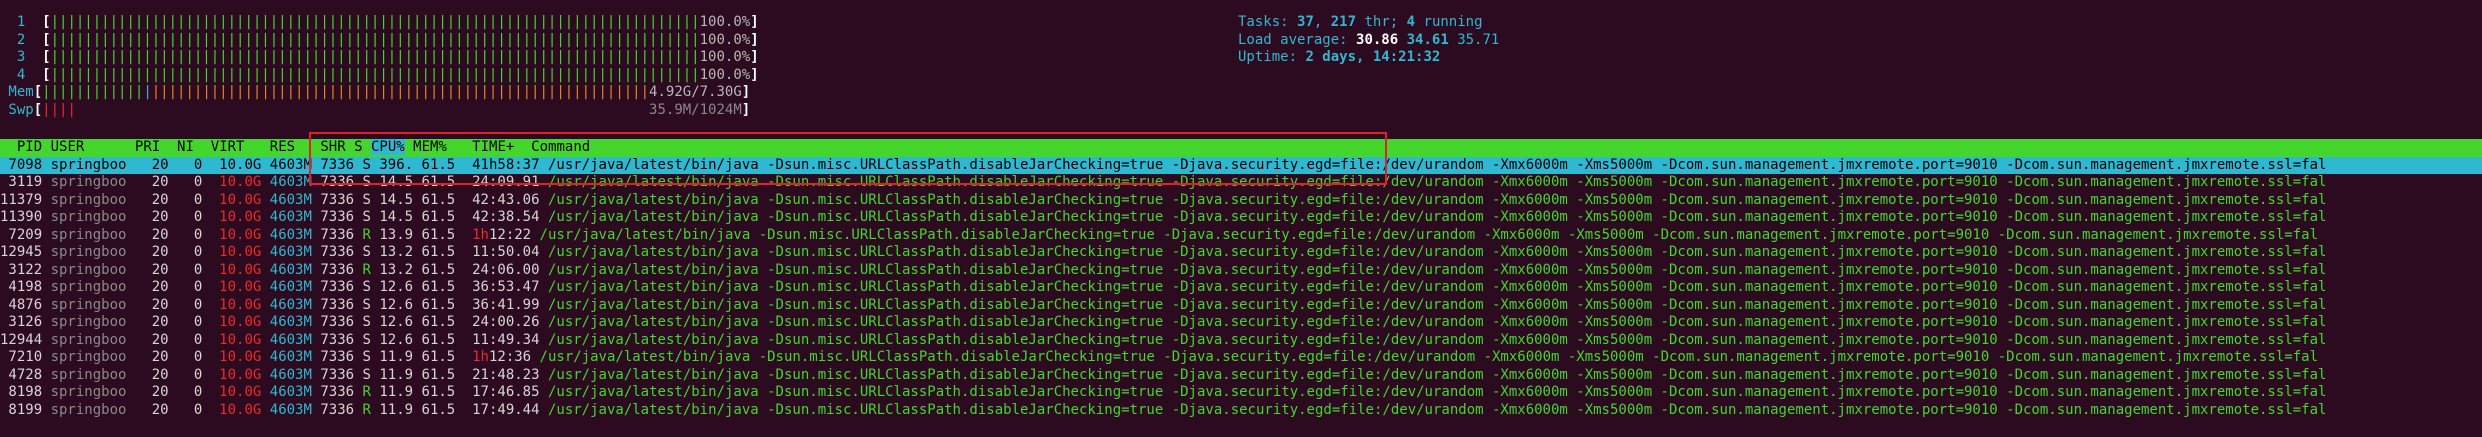 The image size is (2482, 437). What do you see at coordinates (502, 357) in the screenshot?
I see `time-cell: 1h12:36` at bounding box center [502, 357].